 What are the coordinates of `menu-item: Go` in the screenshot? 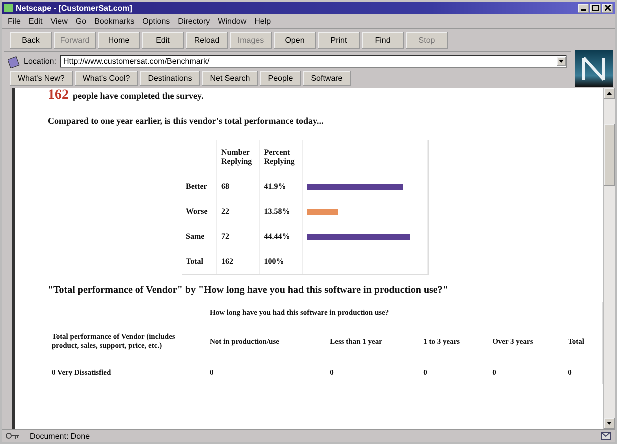 It's located at (81, 21).